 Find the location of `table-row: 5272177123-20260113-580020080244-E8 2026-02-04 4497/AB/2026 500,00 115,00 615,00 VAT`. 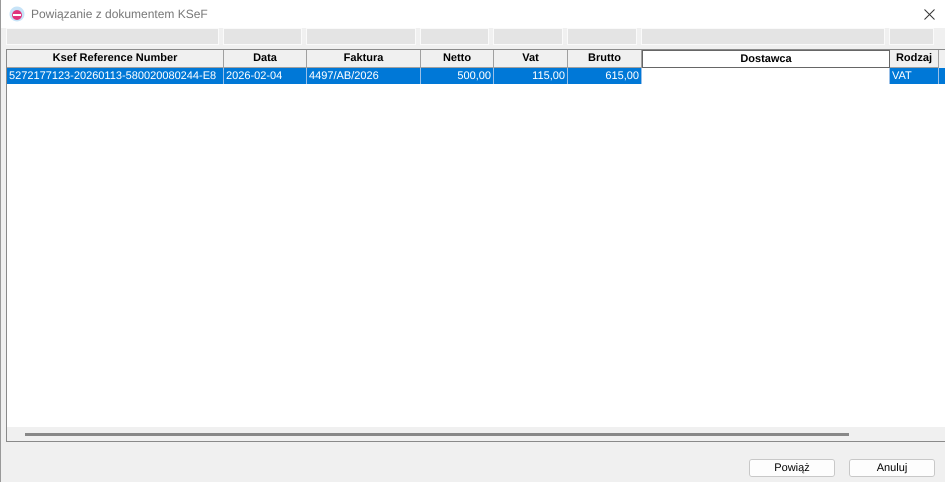

table-row: 5272177123-20260113-580020080244-E8 2026-02-04 4497/AB/2026 500,00 115,00 615,00 VAT is located at coordinates (476, 76).